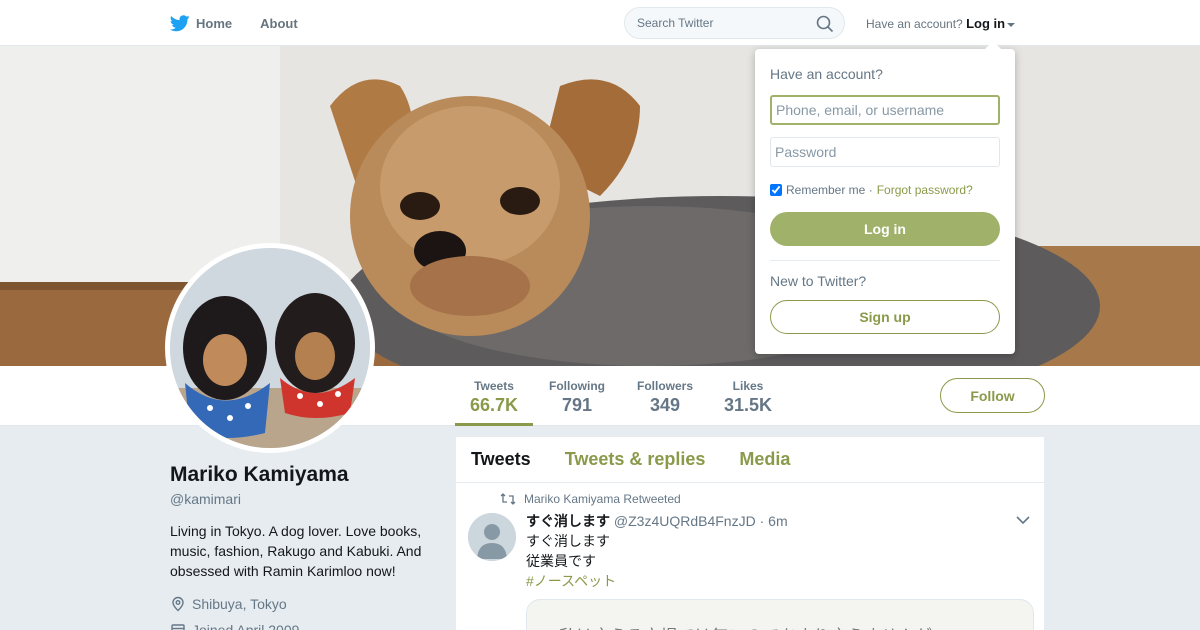  I want to click on stat-following: Following 791, so click(577, 396).